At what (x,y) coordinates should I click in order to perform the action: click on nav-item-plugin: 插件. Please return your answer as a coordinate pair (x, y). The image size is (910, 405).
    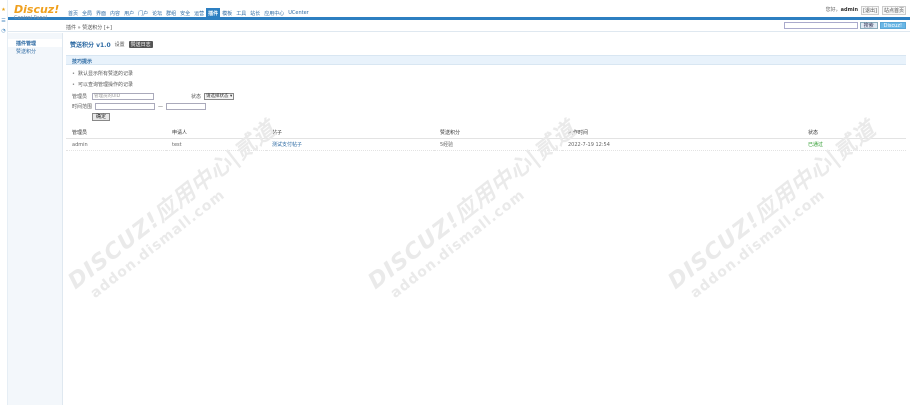
    Looking at the image, I should click on (213, 13).